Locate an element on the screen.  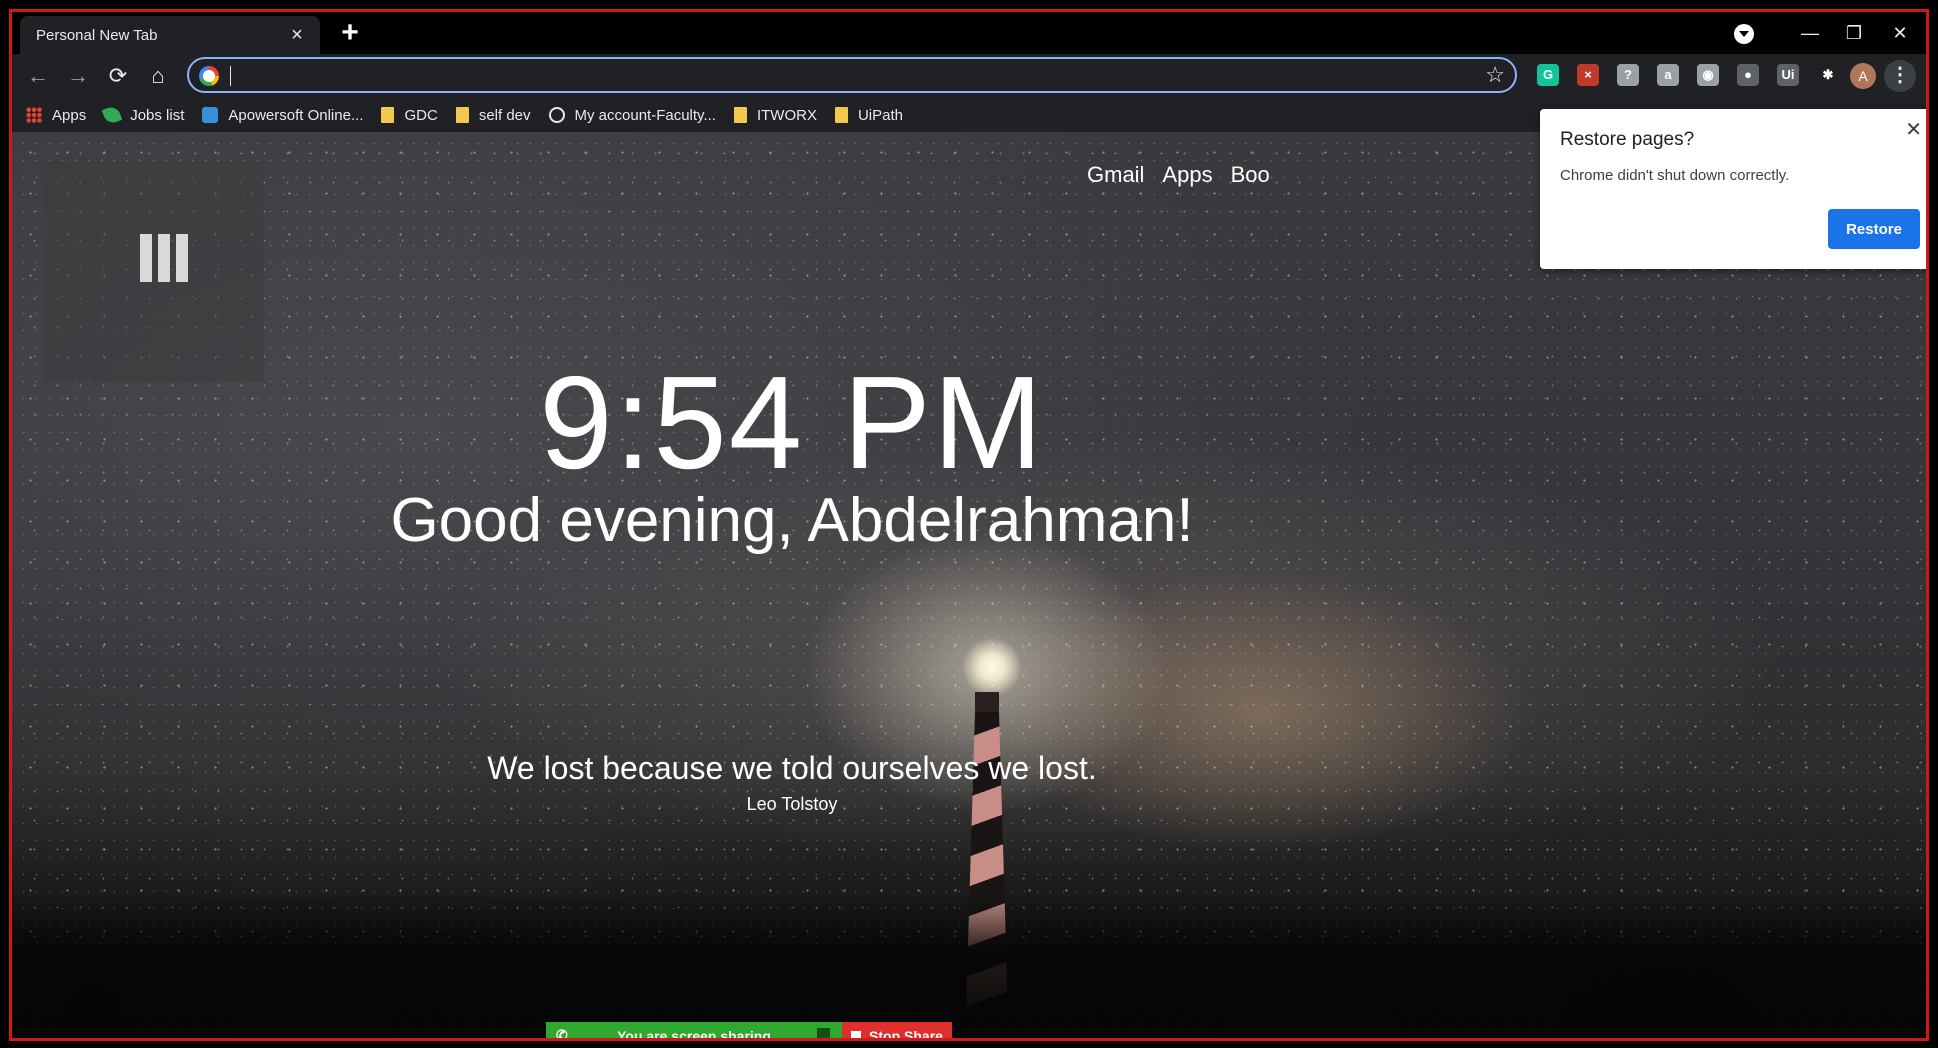
bookmark-label: GDC is located at coordinates (421, 115).